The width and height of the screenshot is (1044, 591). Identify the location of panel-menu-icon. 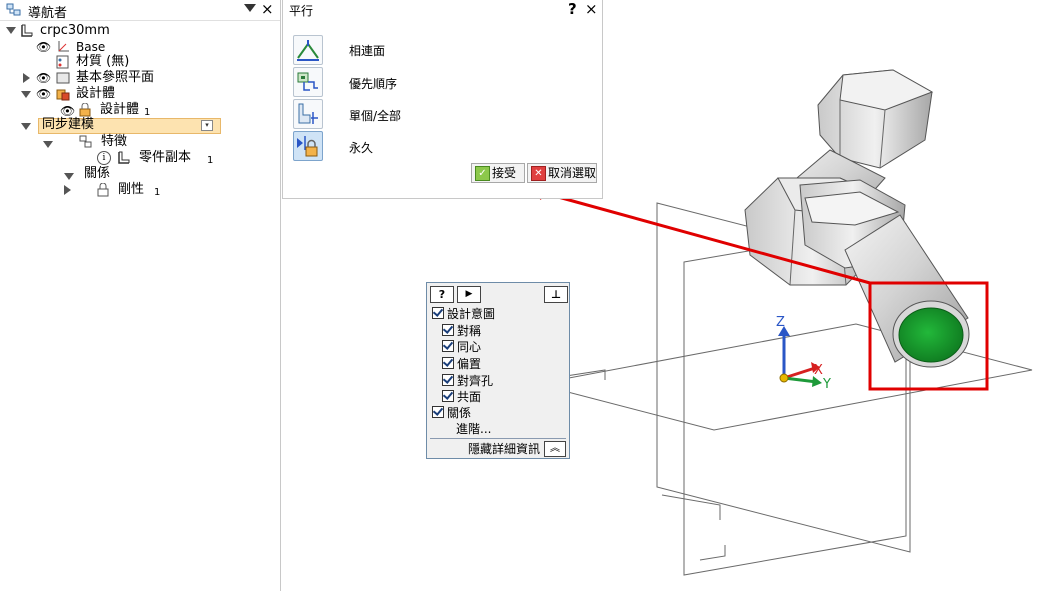
(250, 8).